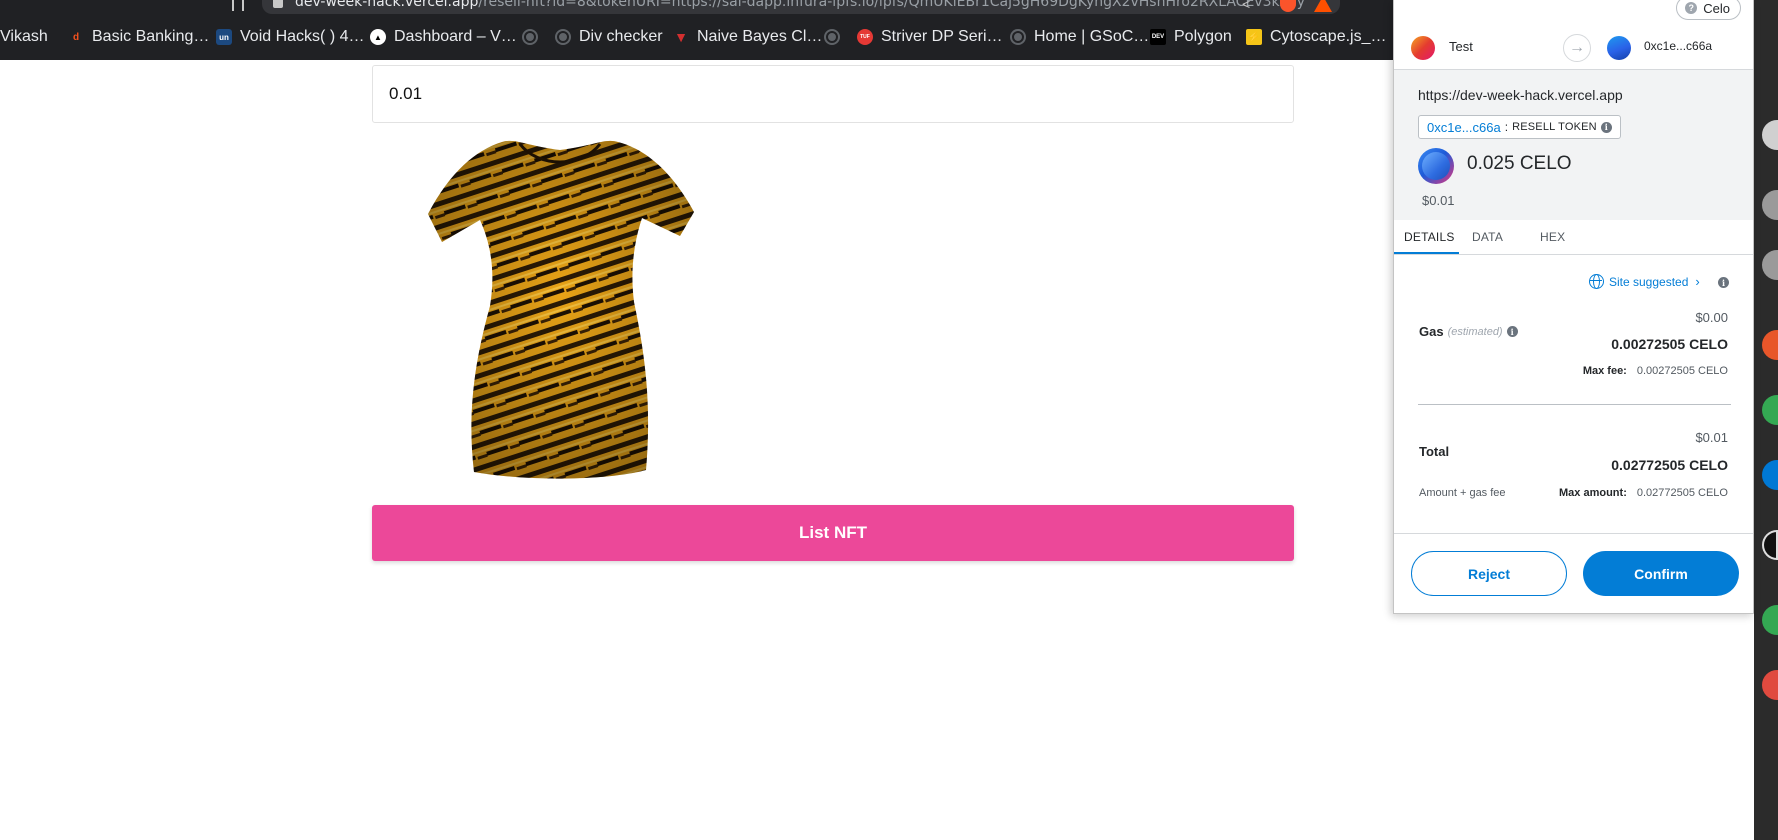 This screenshot has width=1778, height=840. I want to click on gas-max-fee: Max fee: 0.00272505 CELO, so click(1655, 371).